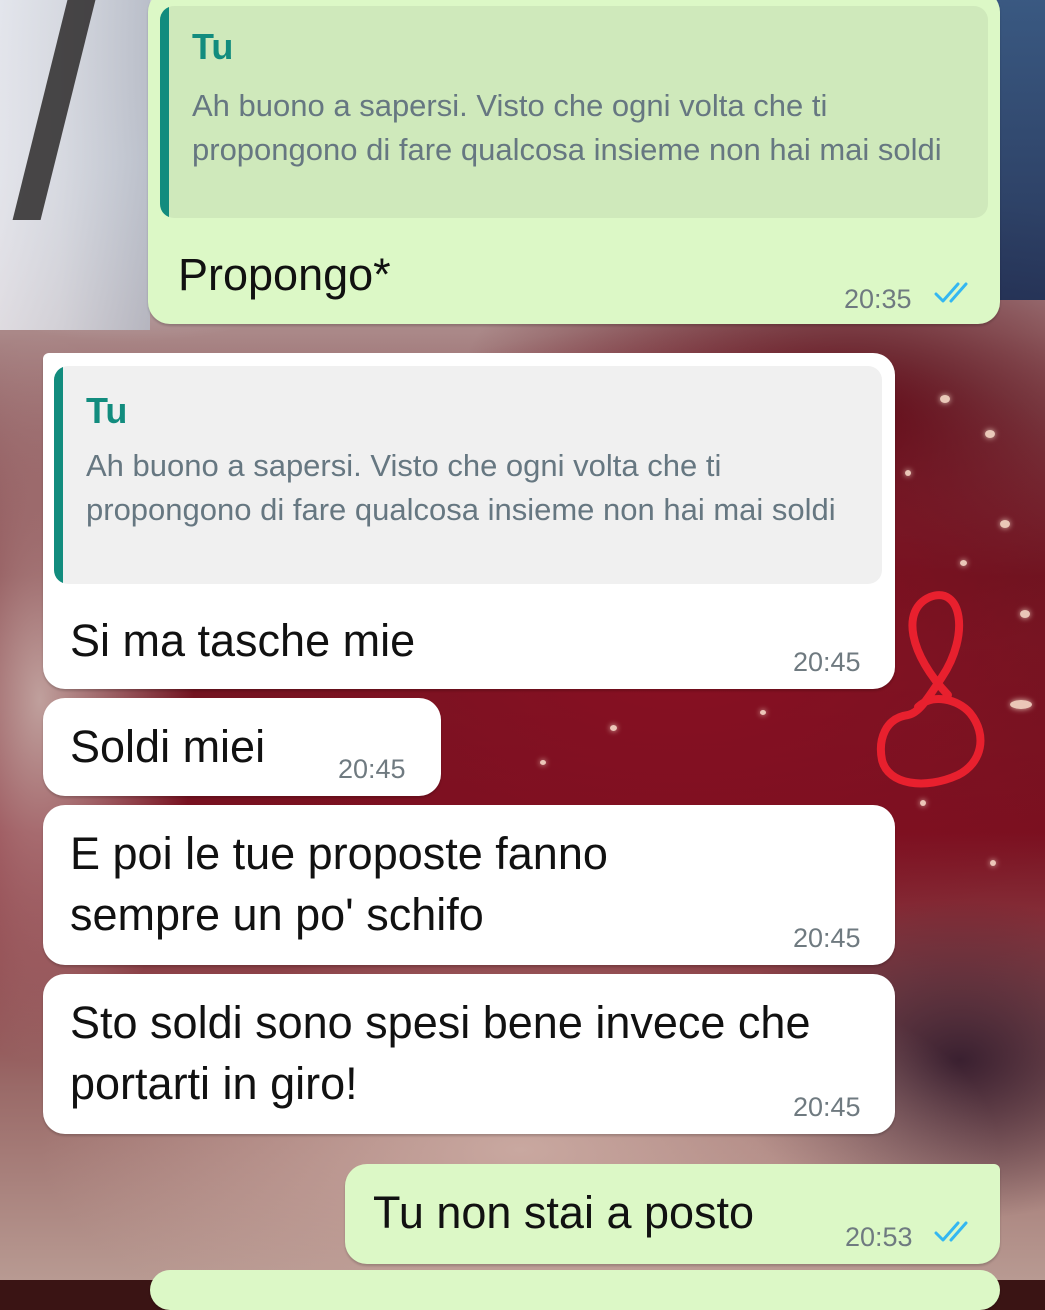 This screenshot has height=1310, width=1045. I want to click on message-time: 20:35, so click(878, 299).